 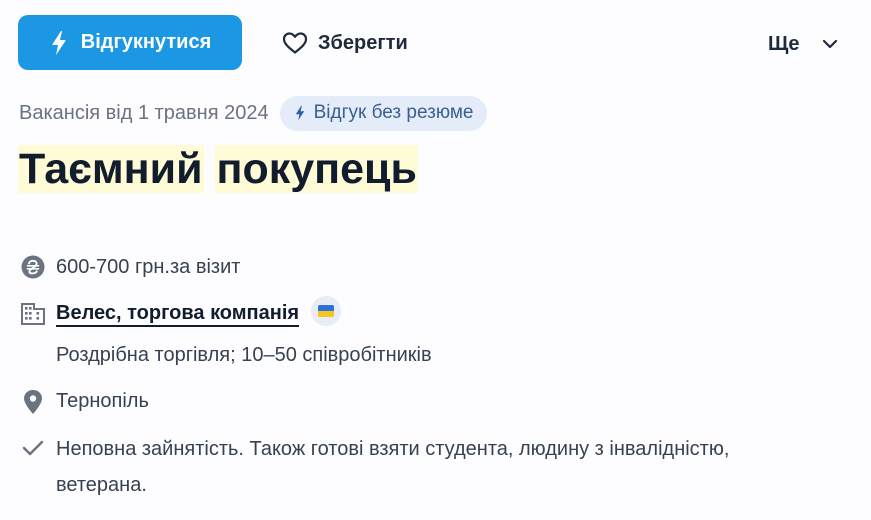 I want to click on salary-row: 600-700 грн.за візит, so click(x=130, y=267).